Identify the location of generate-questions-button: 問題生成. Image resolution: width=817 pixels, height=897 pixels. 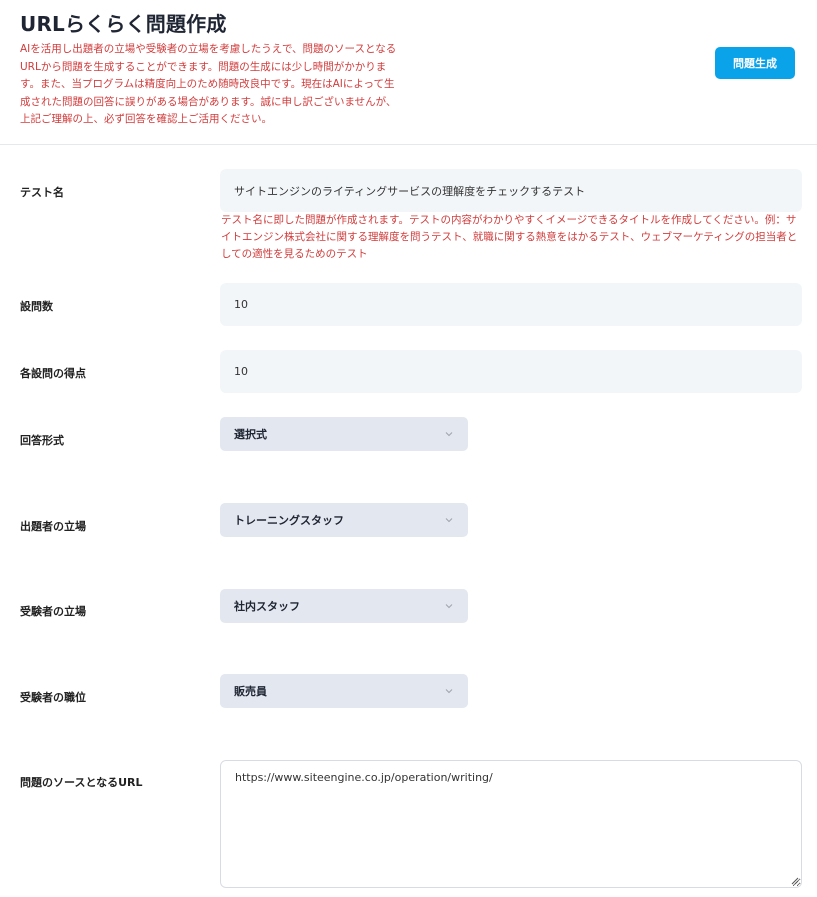
(755, 63).